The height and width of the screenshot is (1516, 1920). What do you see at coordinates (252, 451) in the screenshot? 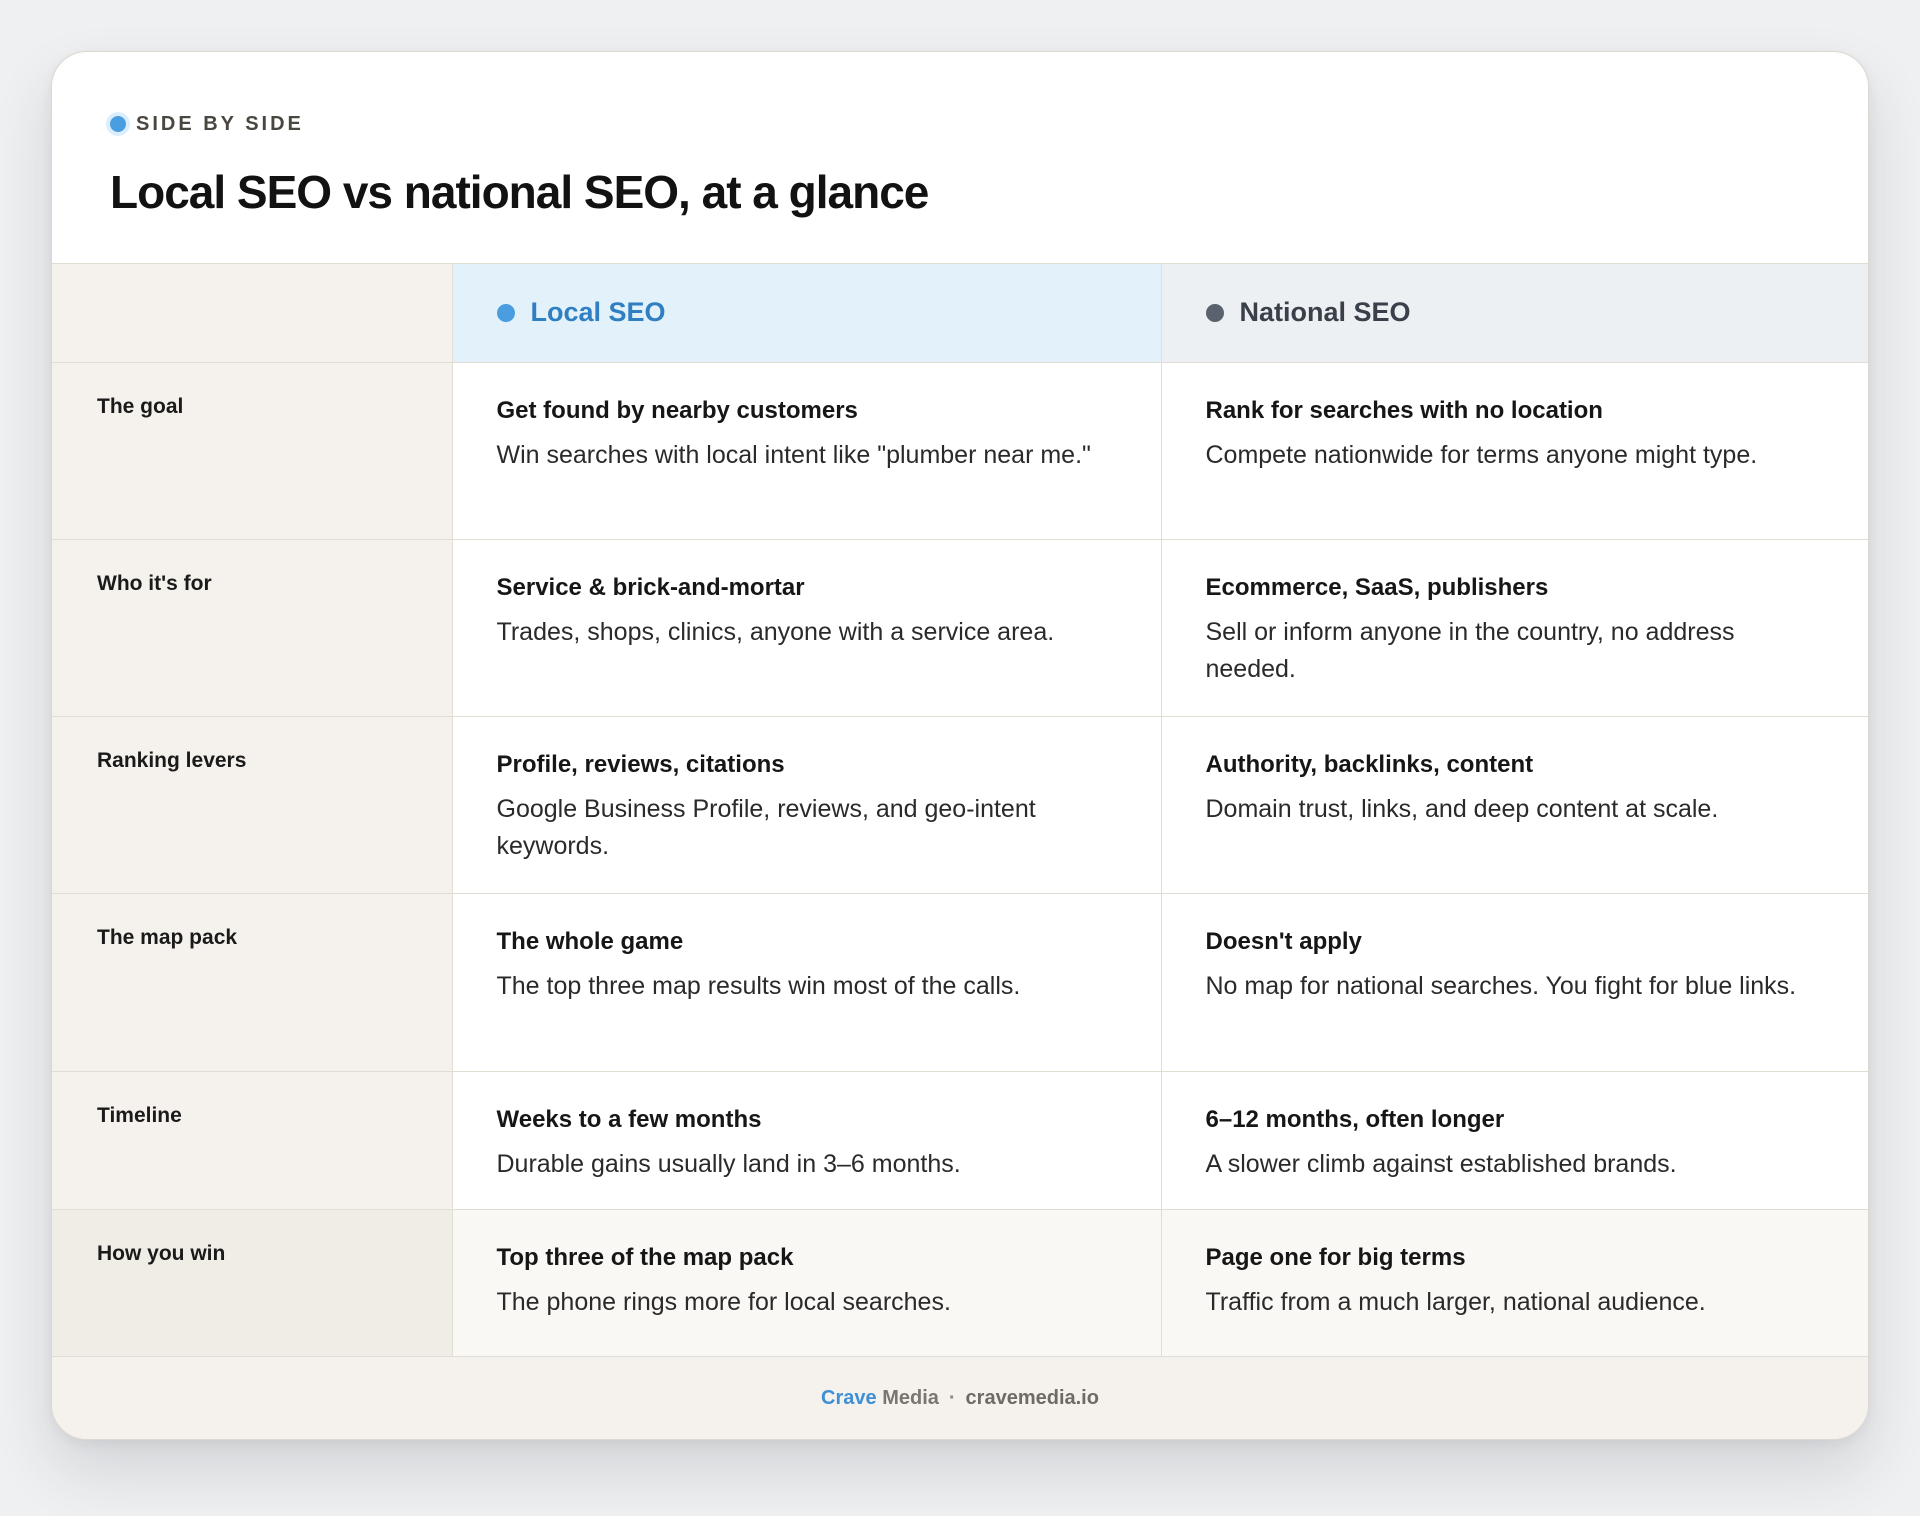
I see `row-label: The goal` at bounding box center [252, 451].